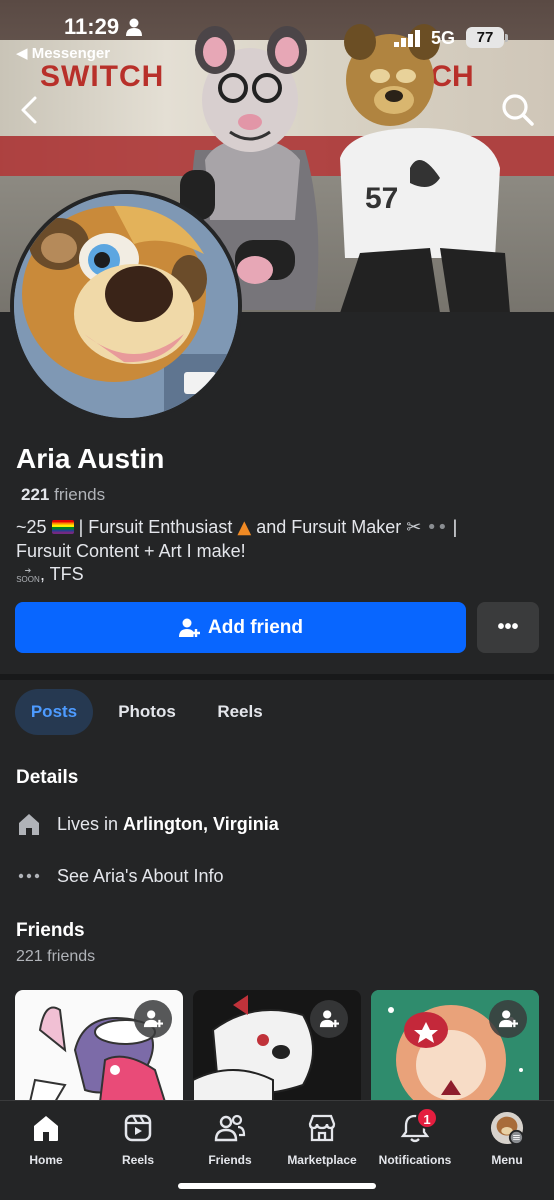 This screenshot has height=1200, width=554. Describe the element at coordinates (485, 37) in the screenshot. I see `battery-indicator: 77` at that location.